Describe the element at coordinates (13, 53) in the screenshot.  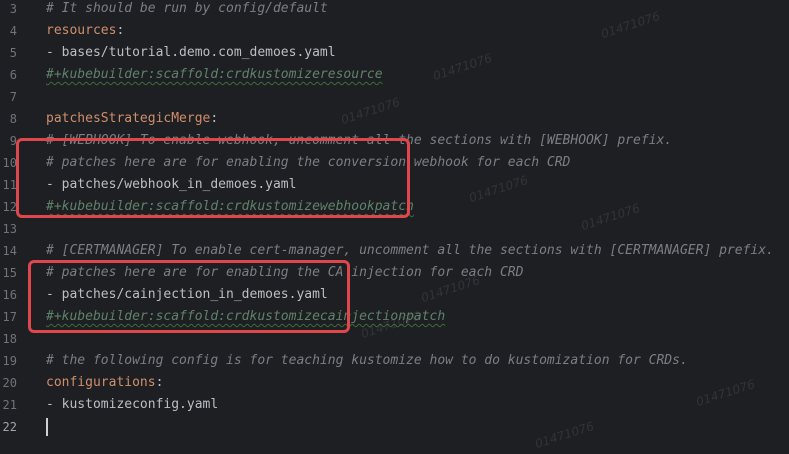
I see `line-number: 5` at that location.